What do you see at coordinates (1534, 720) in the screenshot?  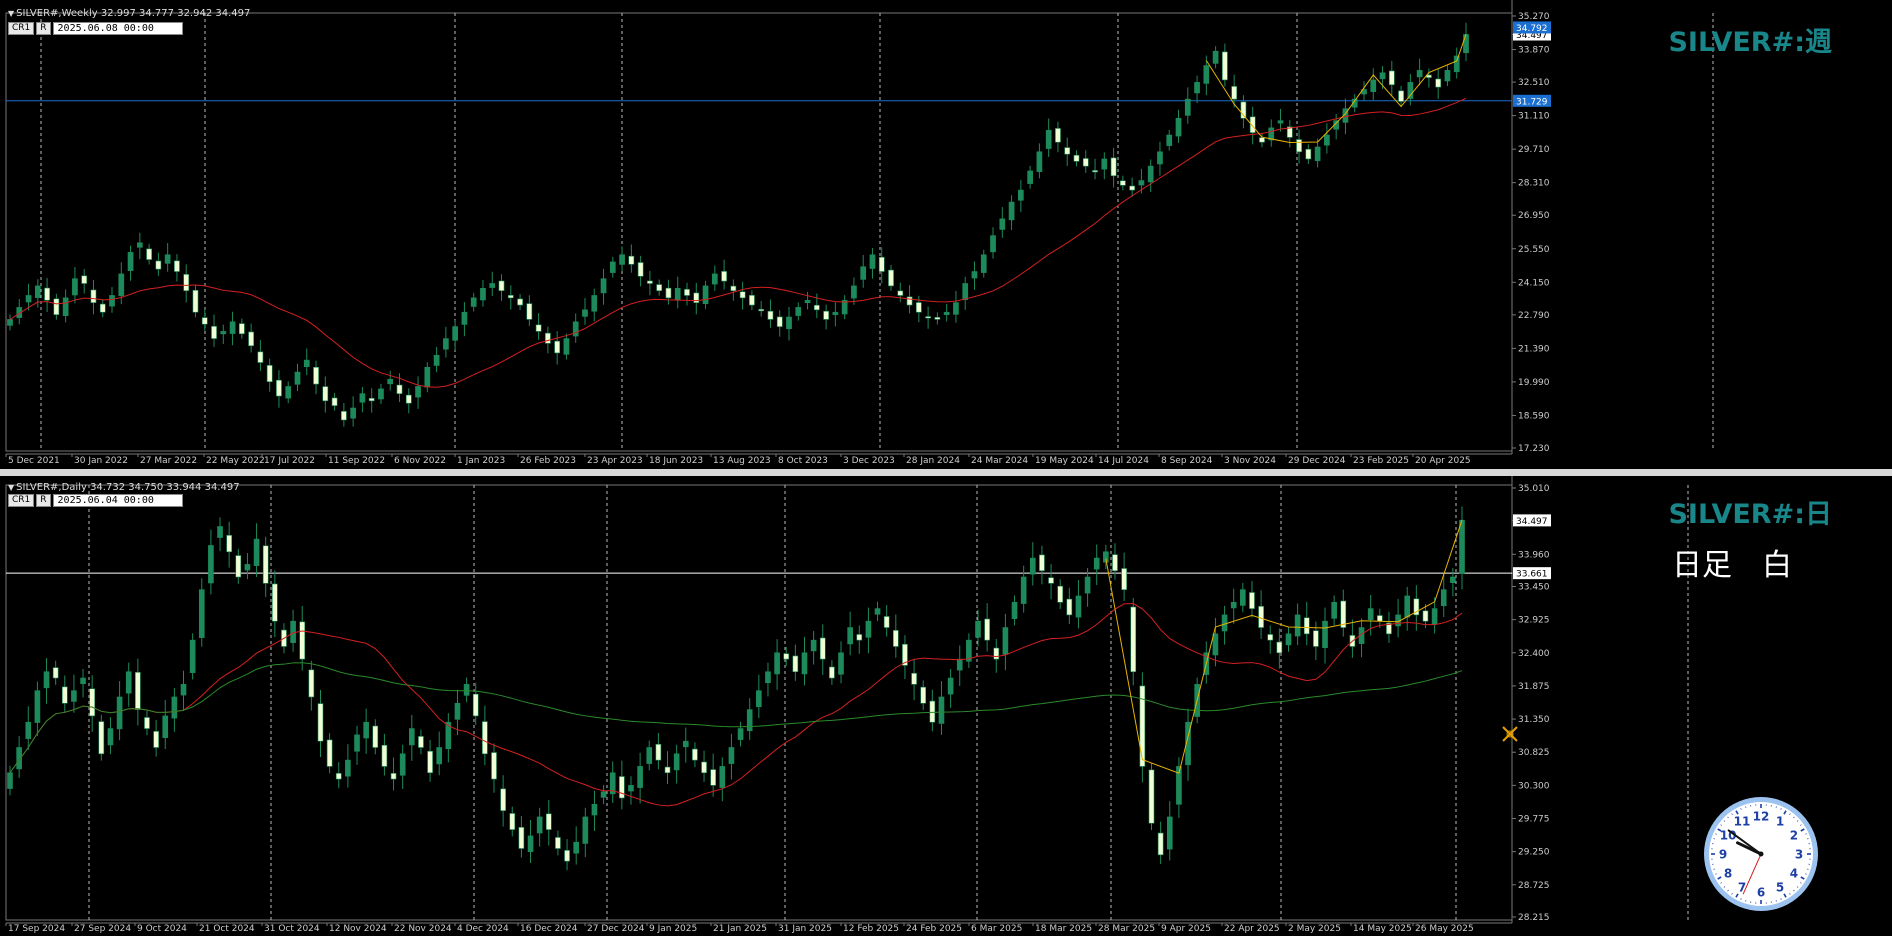 I see `price-label: 31.350` at bounding box center [1534, 720].